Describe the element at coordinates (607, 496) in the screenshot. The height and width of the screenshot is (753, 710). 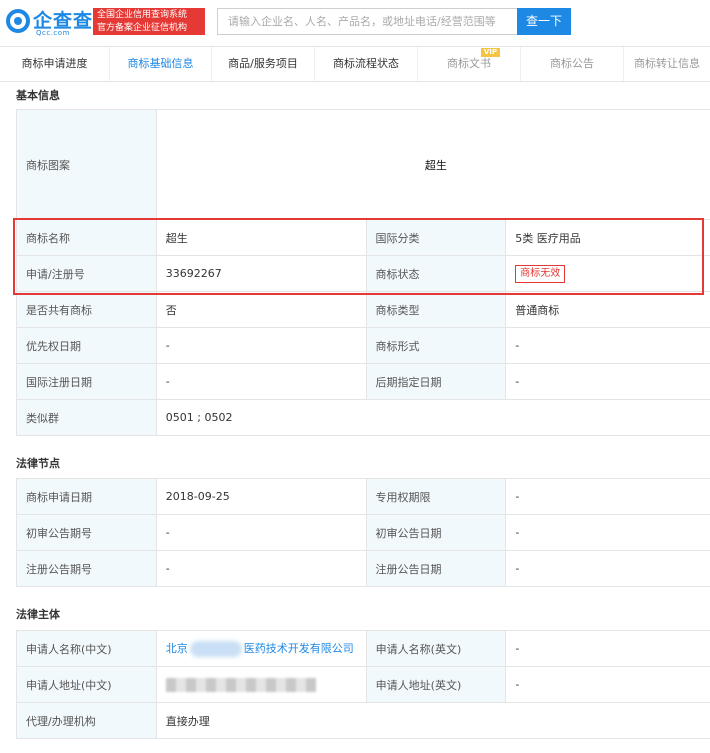
I see `exclusive-value: -` at that location.